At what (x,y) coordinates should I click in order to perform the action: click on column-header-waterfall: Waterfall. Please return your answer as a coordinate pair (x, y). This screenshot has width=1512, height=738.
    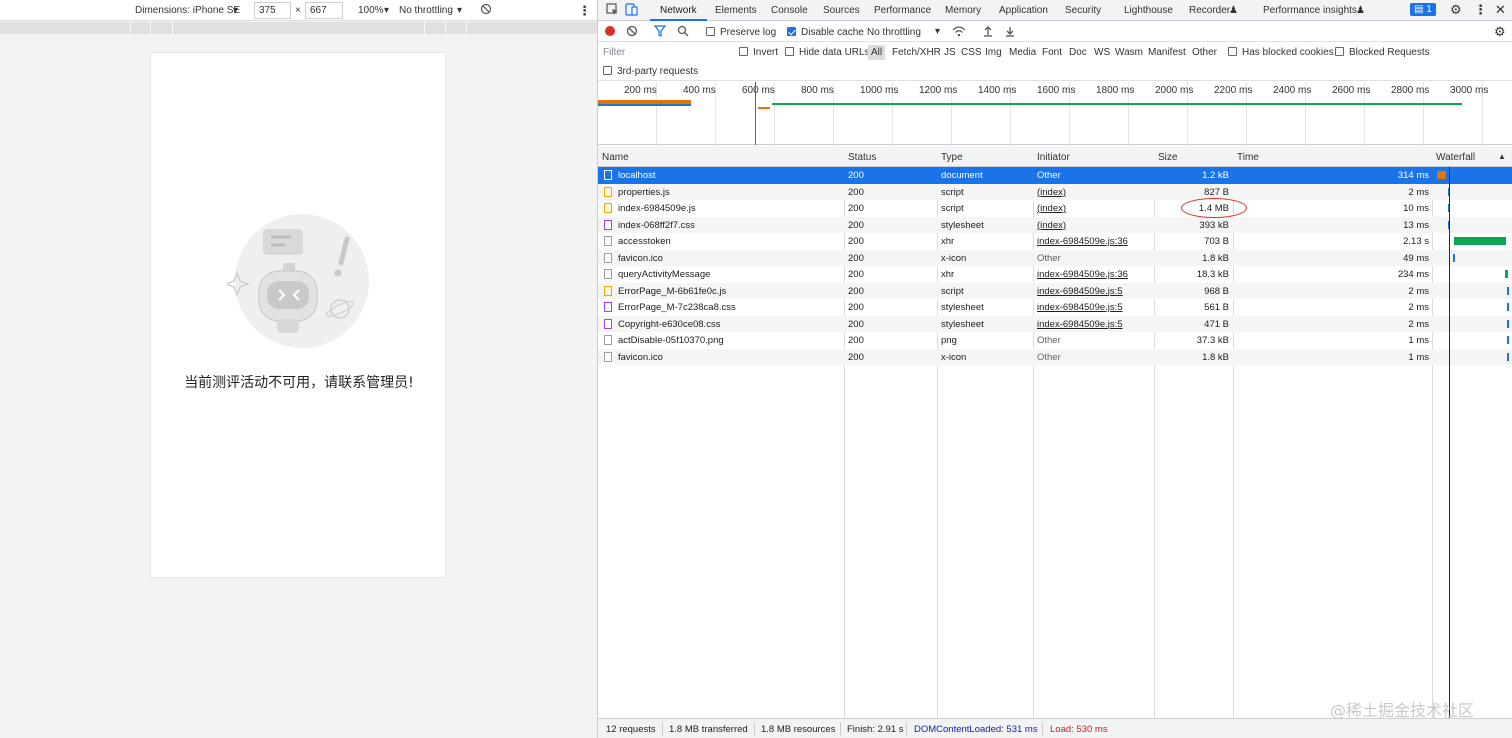
    Looking at the image, I should click on (1455, 157).